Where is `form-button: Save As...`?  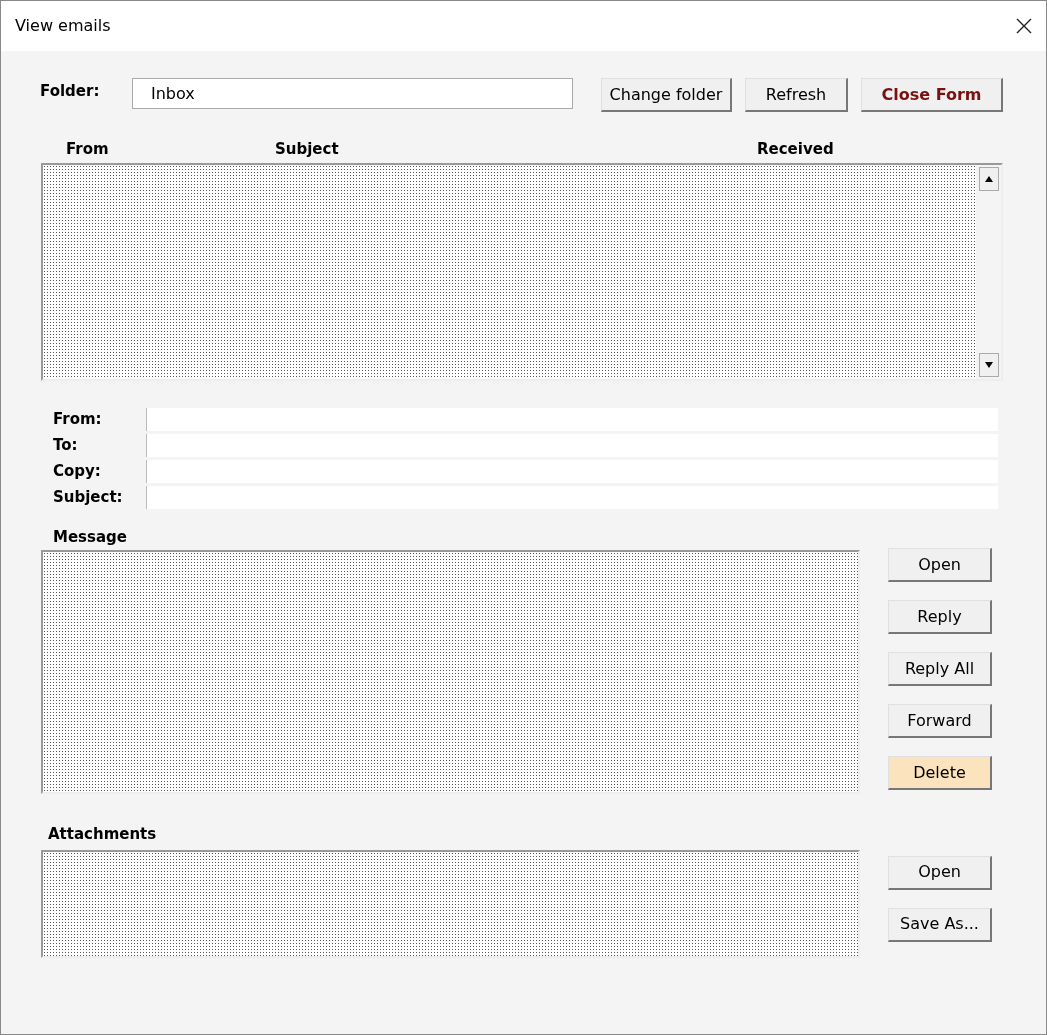
form-button: Save As... is located at coordinates (940, 924).